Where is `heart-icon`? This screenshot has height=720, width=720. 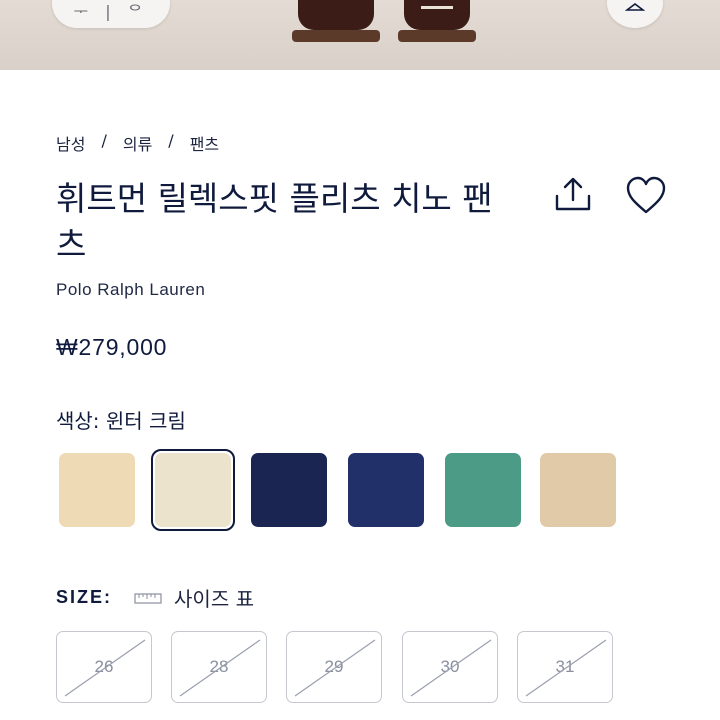 heart-icon is located at coordinates (646, 195).